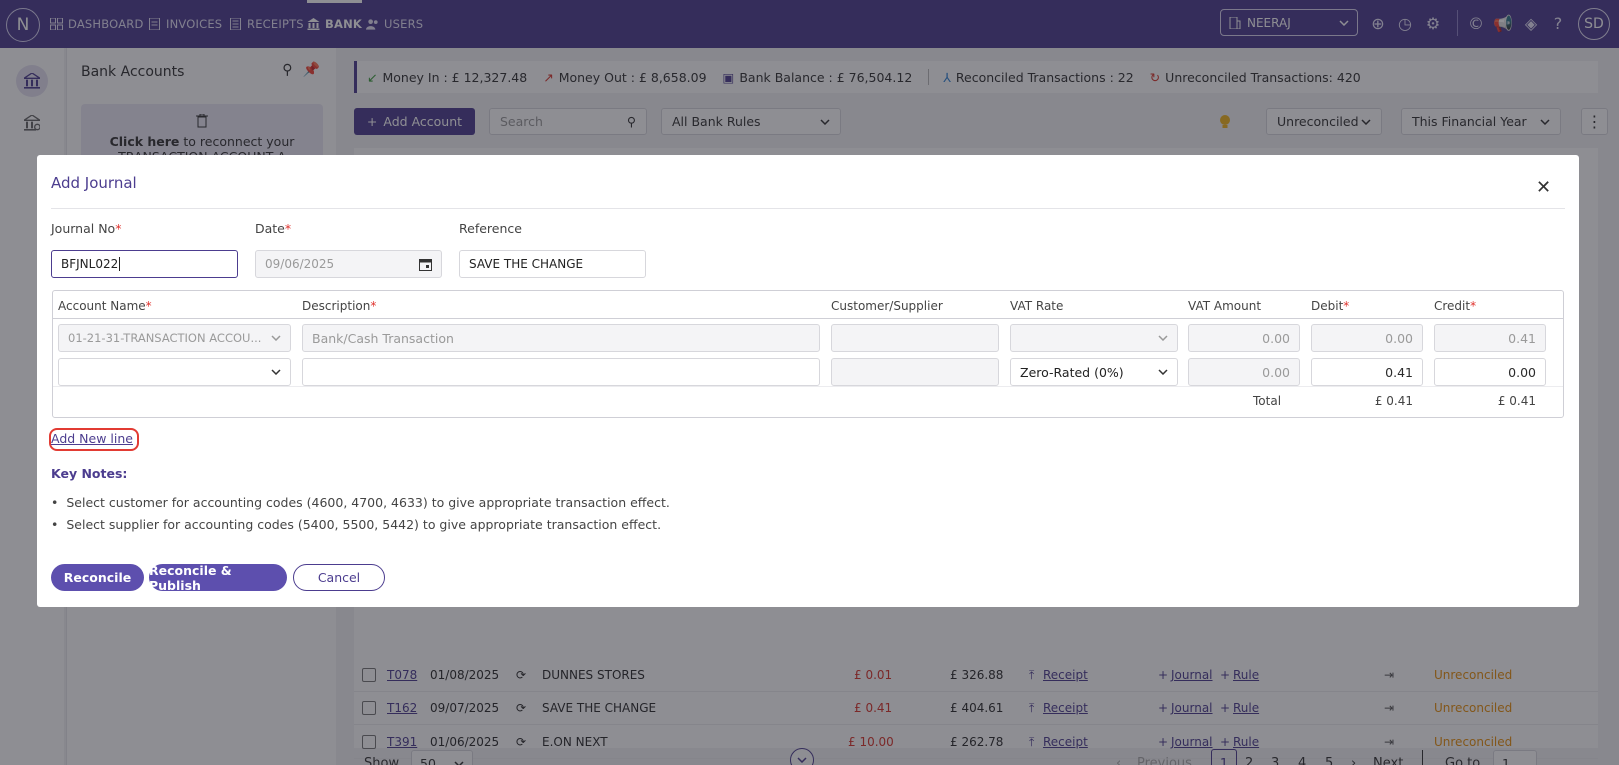 The width and height of the screenshot is (1619, 765). I want to click on reference-input: SAVE THE CHANGE, so click(552, 264).